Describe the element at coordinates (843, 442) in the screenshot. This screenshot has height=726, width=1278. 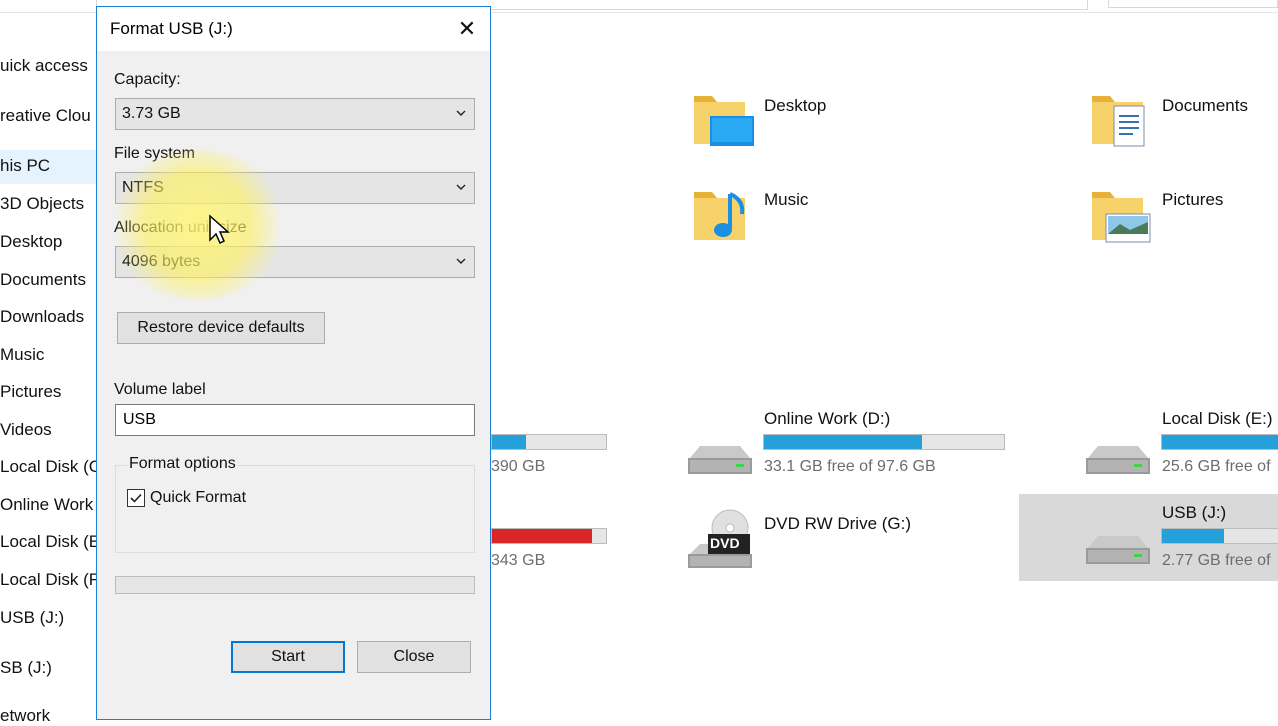
I see `drive-d-usage-fill` at that location.